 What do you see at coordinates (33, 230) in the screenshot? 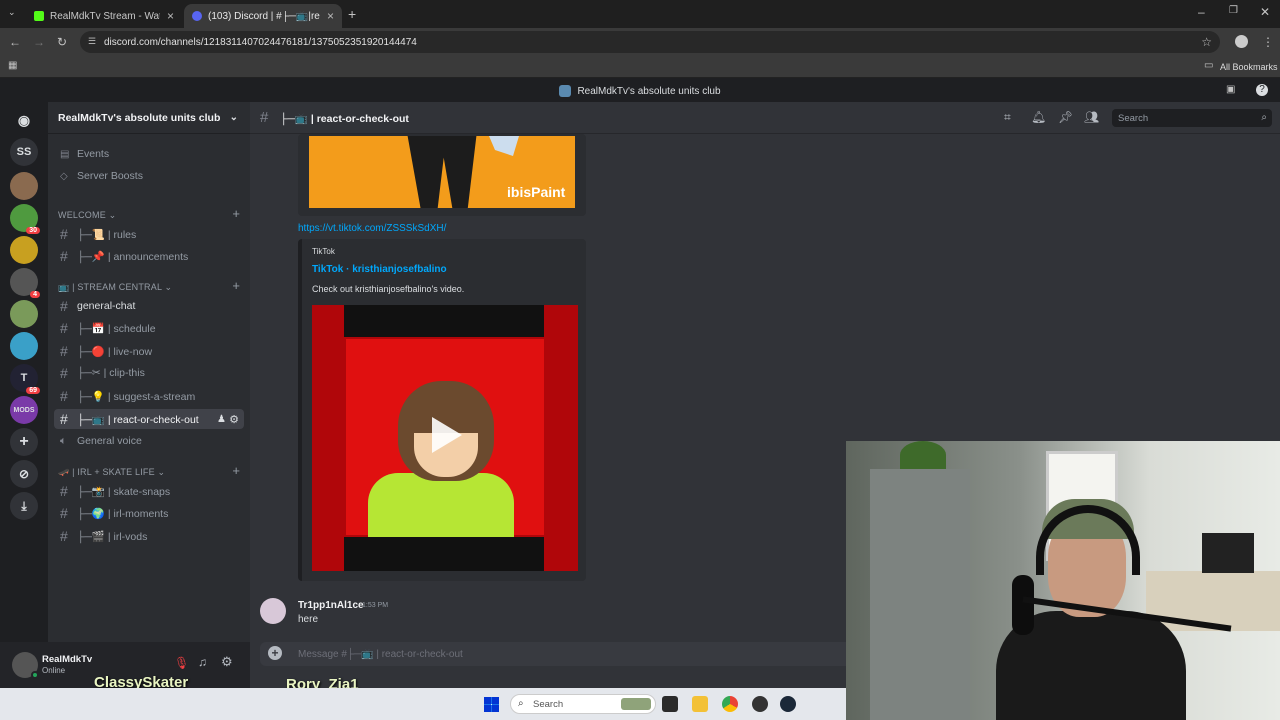
I see `mention-badge: 30` at bounding box center [33, 230].